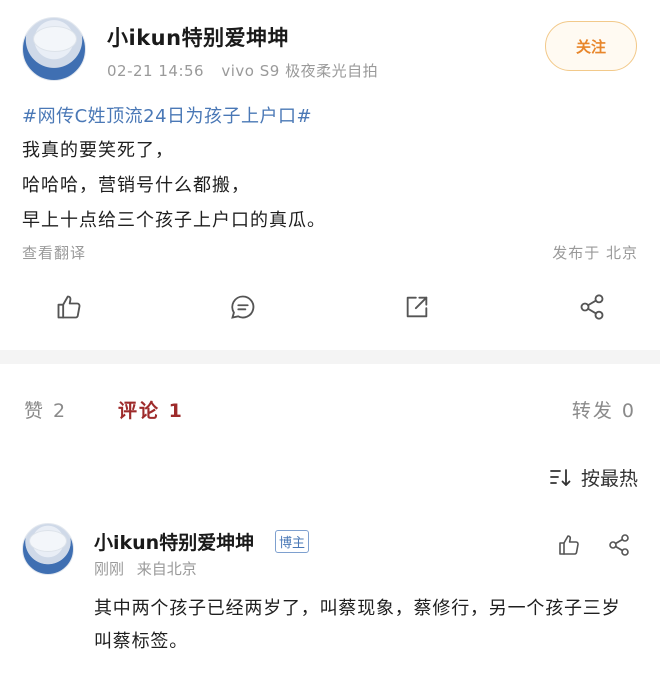  I want to click on comment-button, so click(243, 307).